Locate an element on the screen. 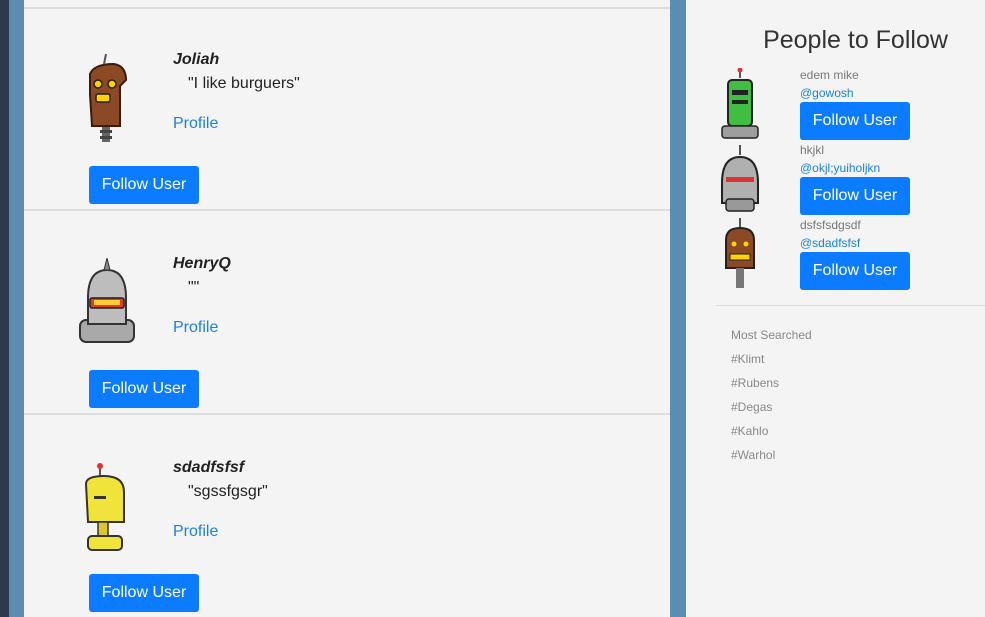 The width and height of the screenshot is (985, 617). yellow-robot-icon is located at coordinates (109, 508).